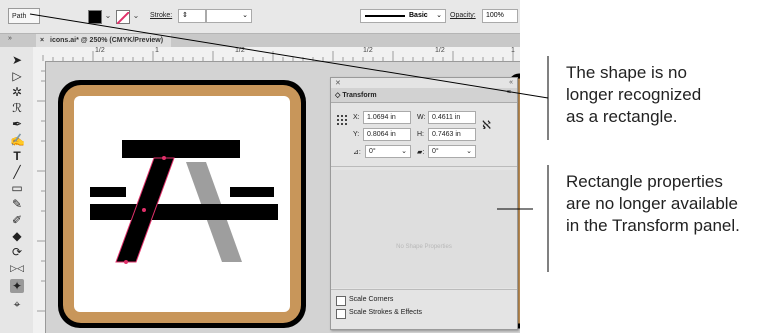  I want to click on collapse-icon: «, so click(511, 82).